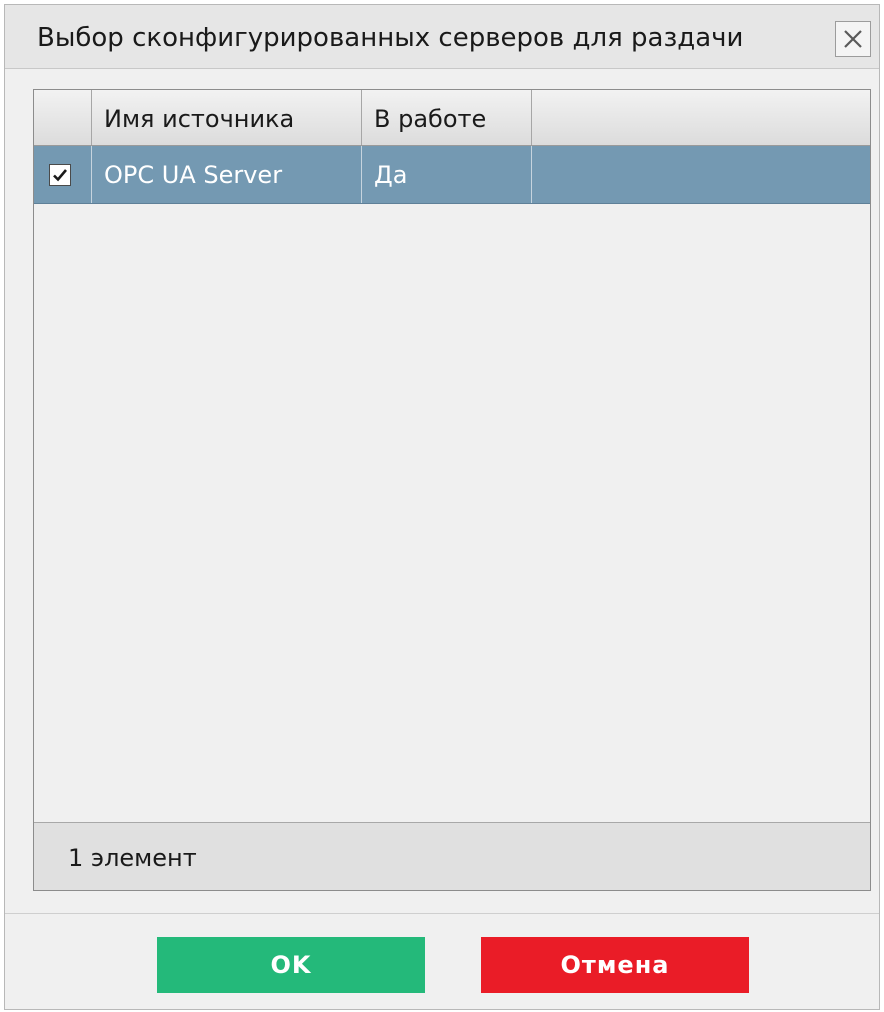 This screenshot has height=1012, width=884. I want to click on close-icon, so click(853, 39).